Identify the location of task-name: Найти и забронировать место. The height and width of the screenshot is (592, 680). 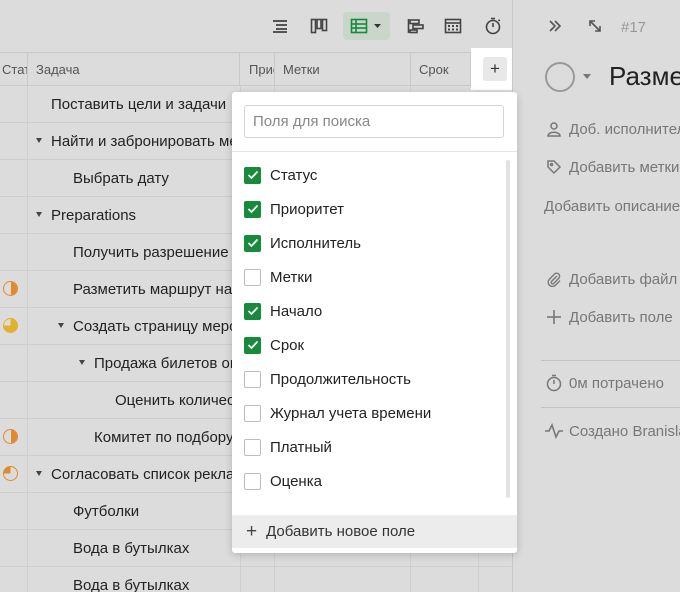
(155, 141).